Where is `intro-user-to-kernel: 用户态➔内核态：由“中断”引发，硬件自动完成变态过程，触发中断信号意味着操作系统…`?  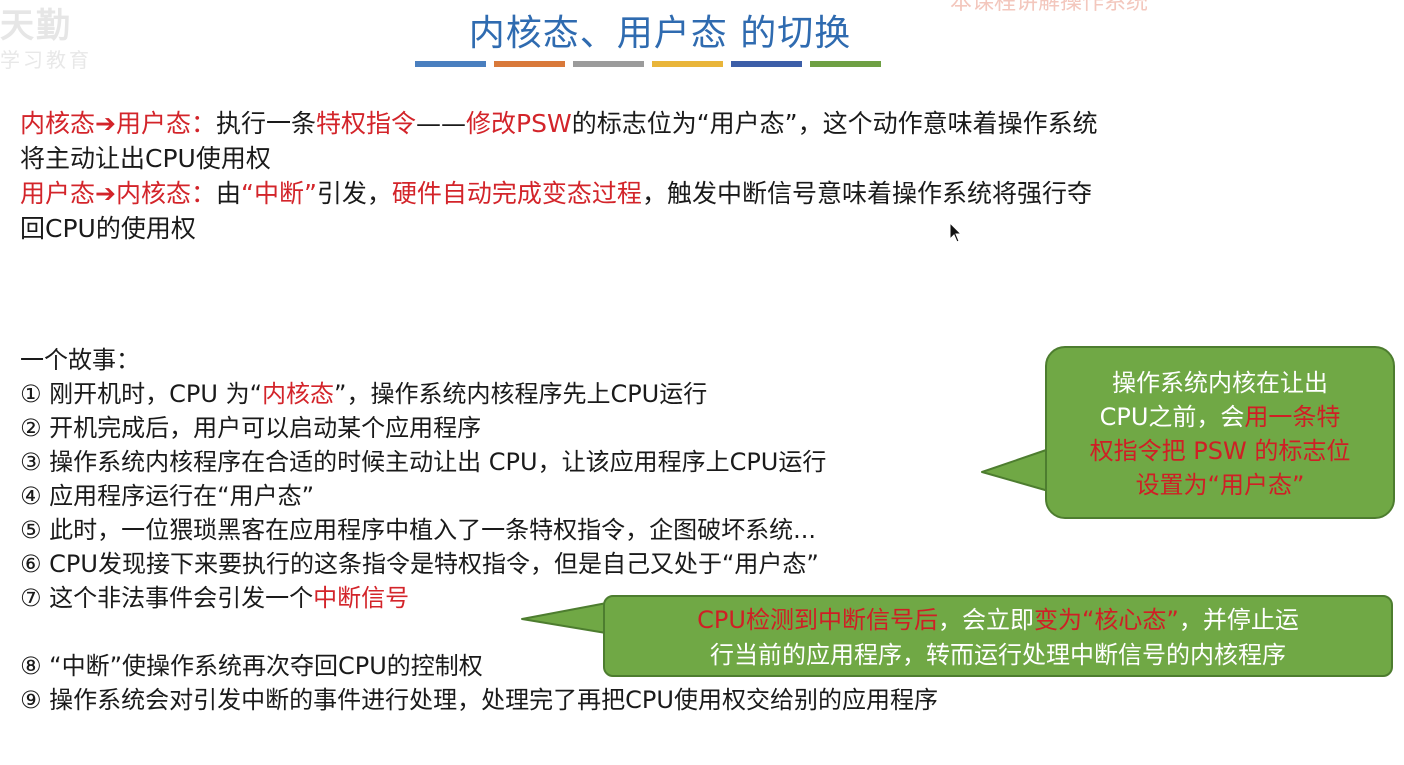
intro-user-to-kernel: 用户态➔内核态：由“中断”引发，硬件自动完成变态过程，触发中断信号意味着操作系统… is located at coordinates (670, 211).